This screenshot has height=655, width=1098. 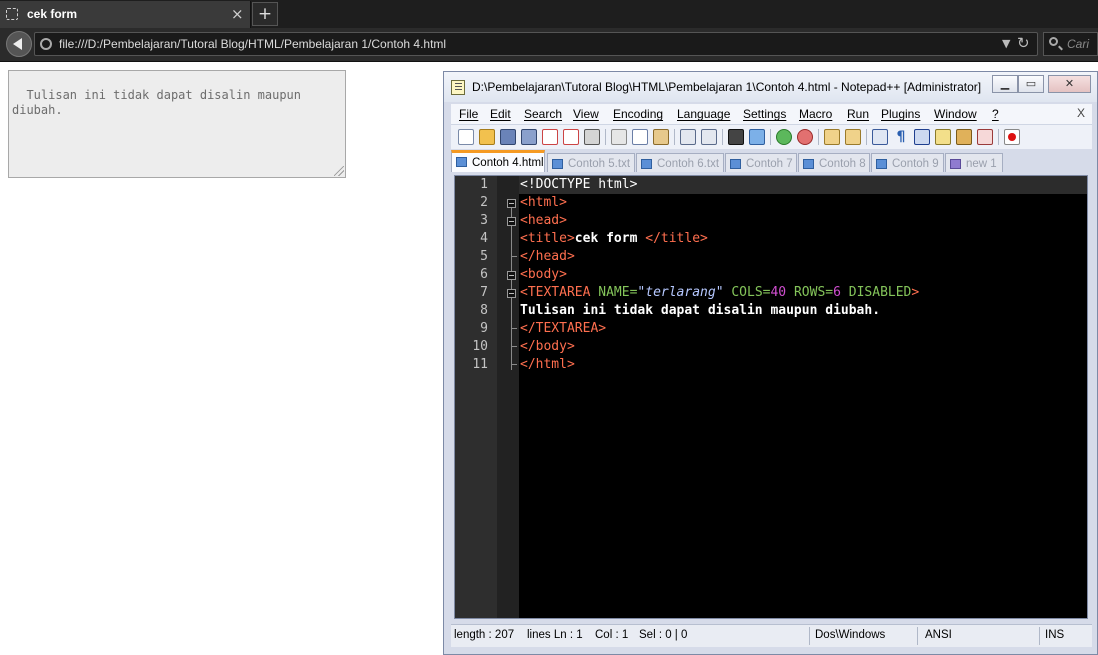 I want to click on tab-contoh-8: Contoh 8, so click(x=834, y=162).